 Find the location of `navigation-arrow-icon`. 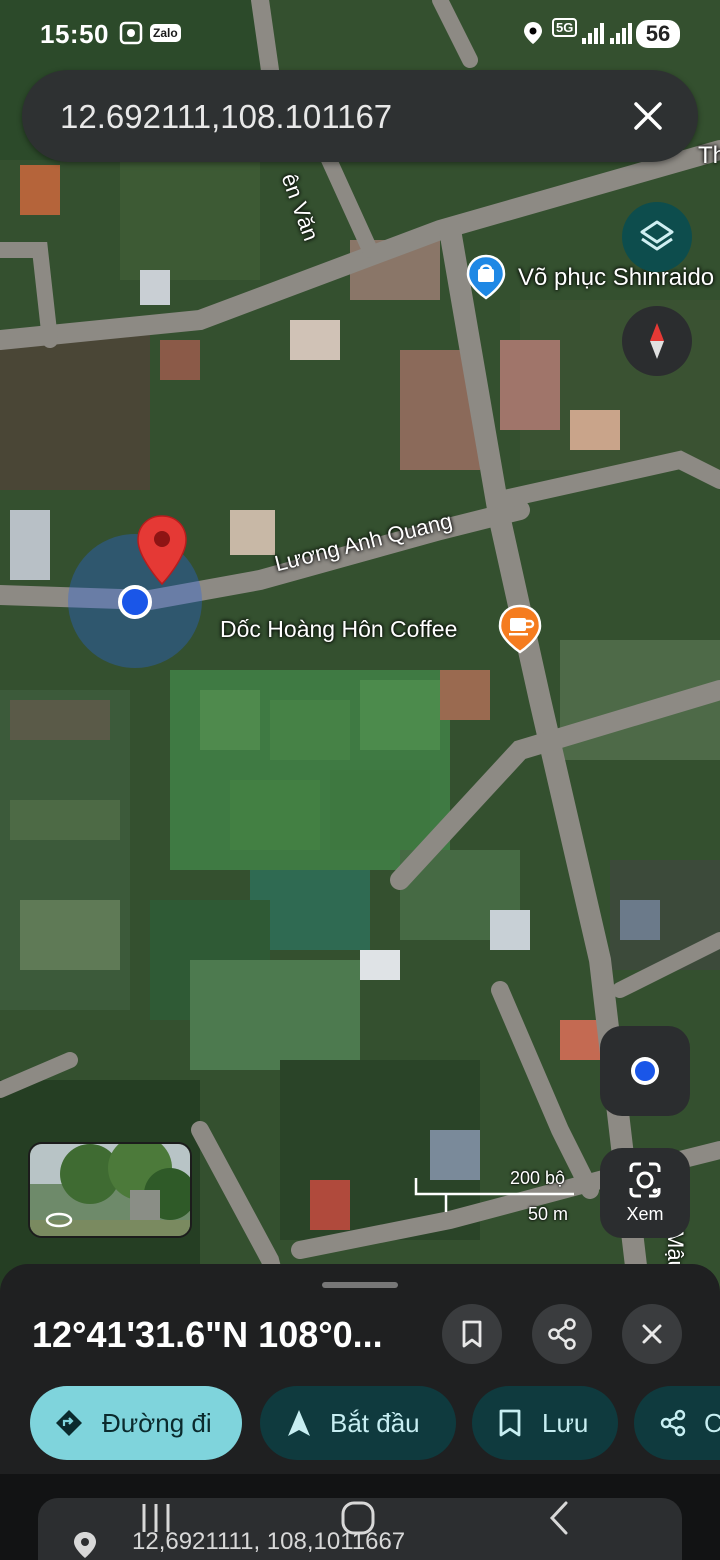

navigation-arrow-icon is located at coordinates (299, 1423).